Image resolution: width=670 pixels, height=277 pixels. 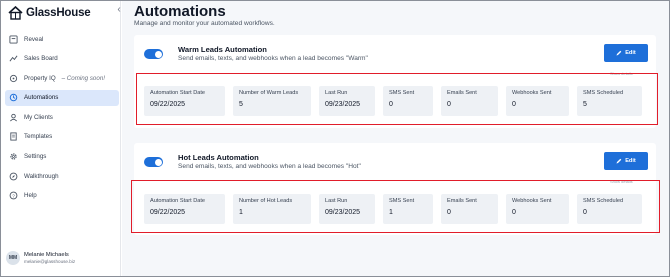 What do you see at coordinates (272, 101) in the screenshot?
I see `stat-number-of-leads: Number of Warm Leads 5` at bounding box center [272, 101].